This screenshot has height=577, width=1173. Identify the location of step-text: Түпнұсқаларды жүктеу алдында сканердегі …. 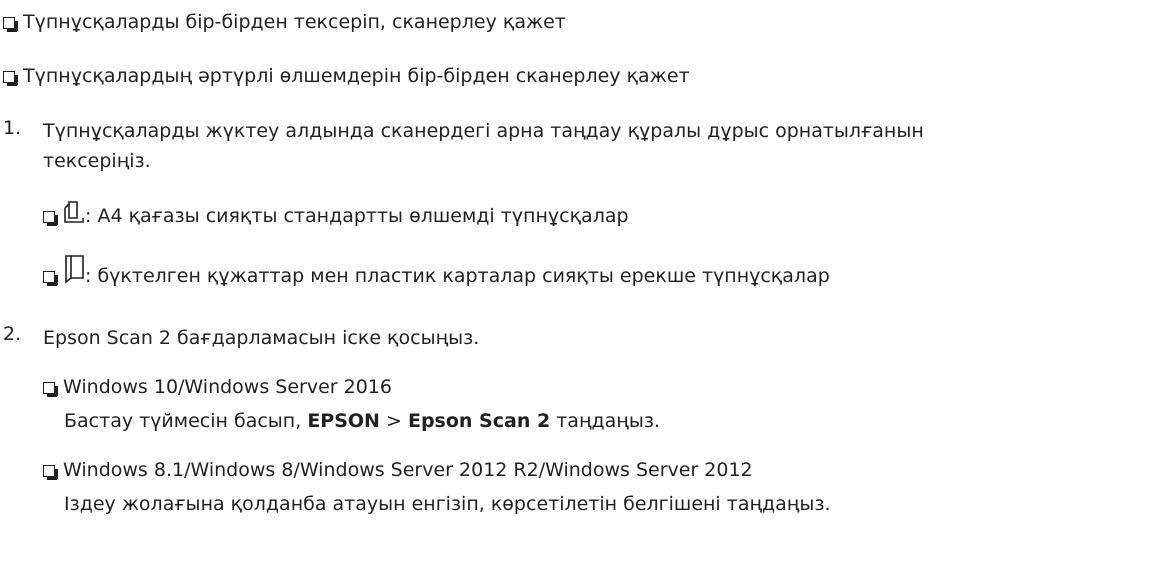
(483, 131).